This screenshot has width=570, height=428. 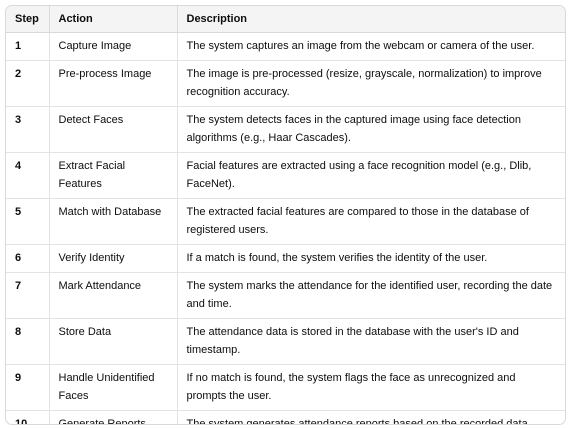 I want to click on table-header-row: Step Action Description, so click(x=285, y=19).